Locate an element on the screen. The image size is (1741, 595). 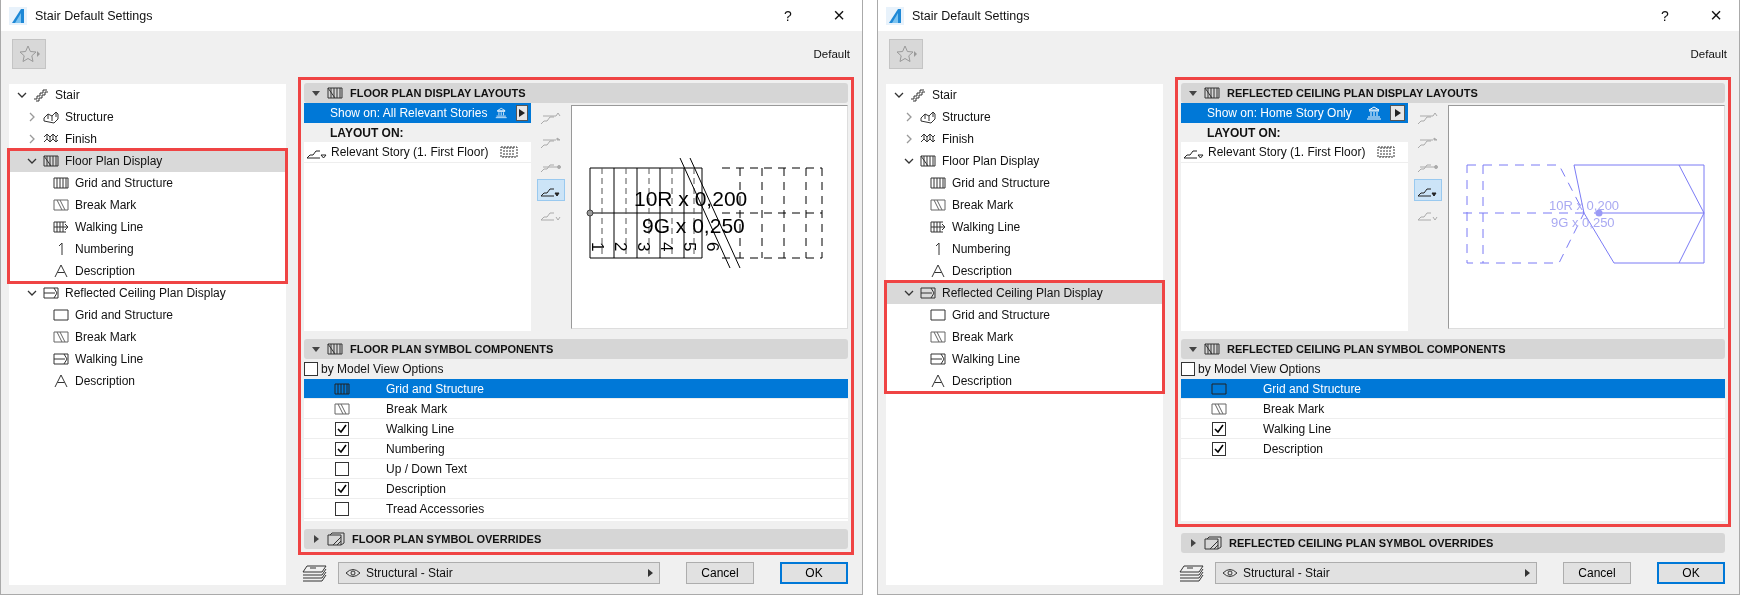
component-item: Numbering is located at coordinates (576, 449).